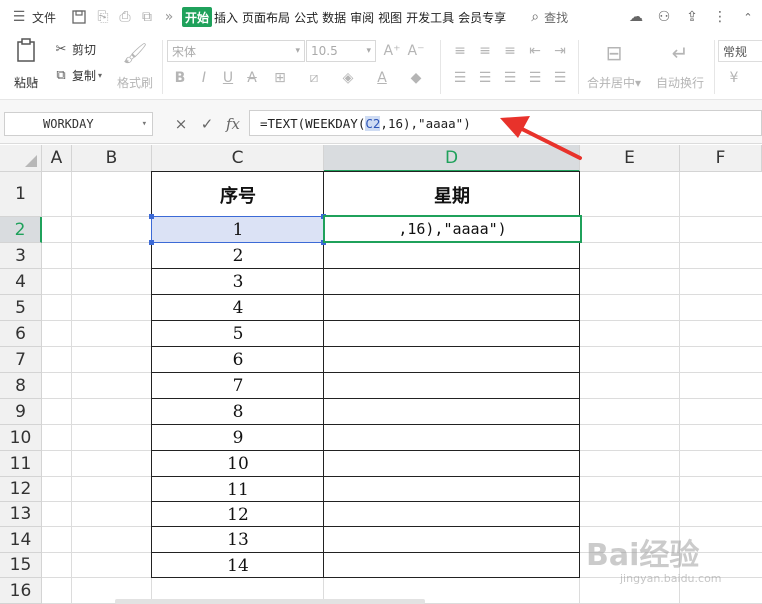 The image size is (762, 604). Describe the element at coordinates (238, 334) in the screenshot. I see `cell-c6: 5` at that location.